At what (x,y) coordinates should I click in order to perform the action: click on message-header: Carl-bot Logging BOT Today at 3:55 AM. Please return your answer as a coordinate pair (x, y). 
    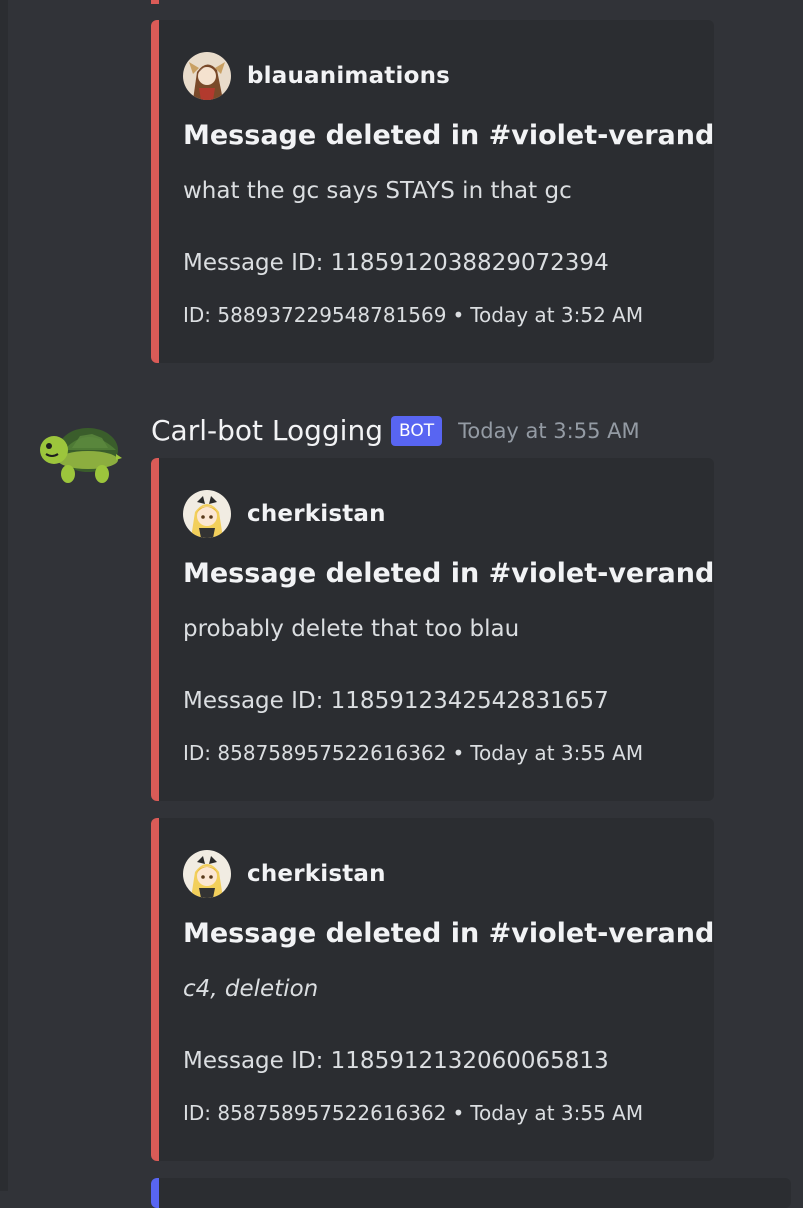
    Looking at the image, I should click on (395, 430).